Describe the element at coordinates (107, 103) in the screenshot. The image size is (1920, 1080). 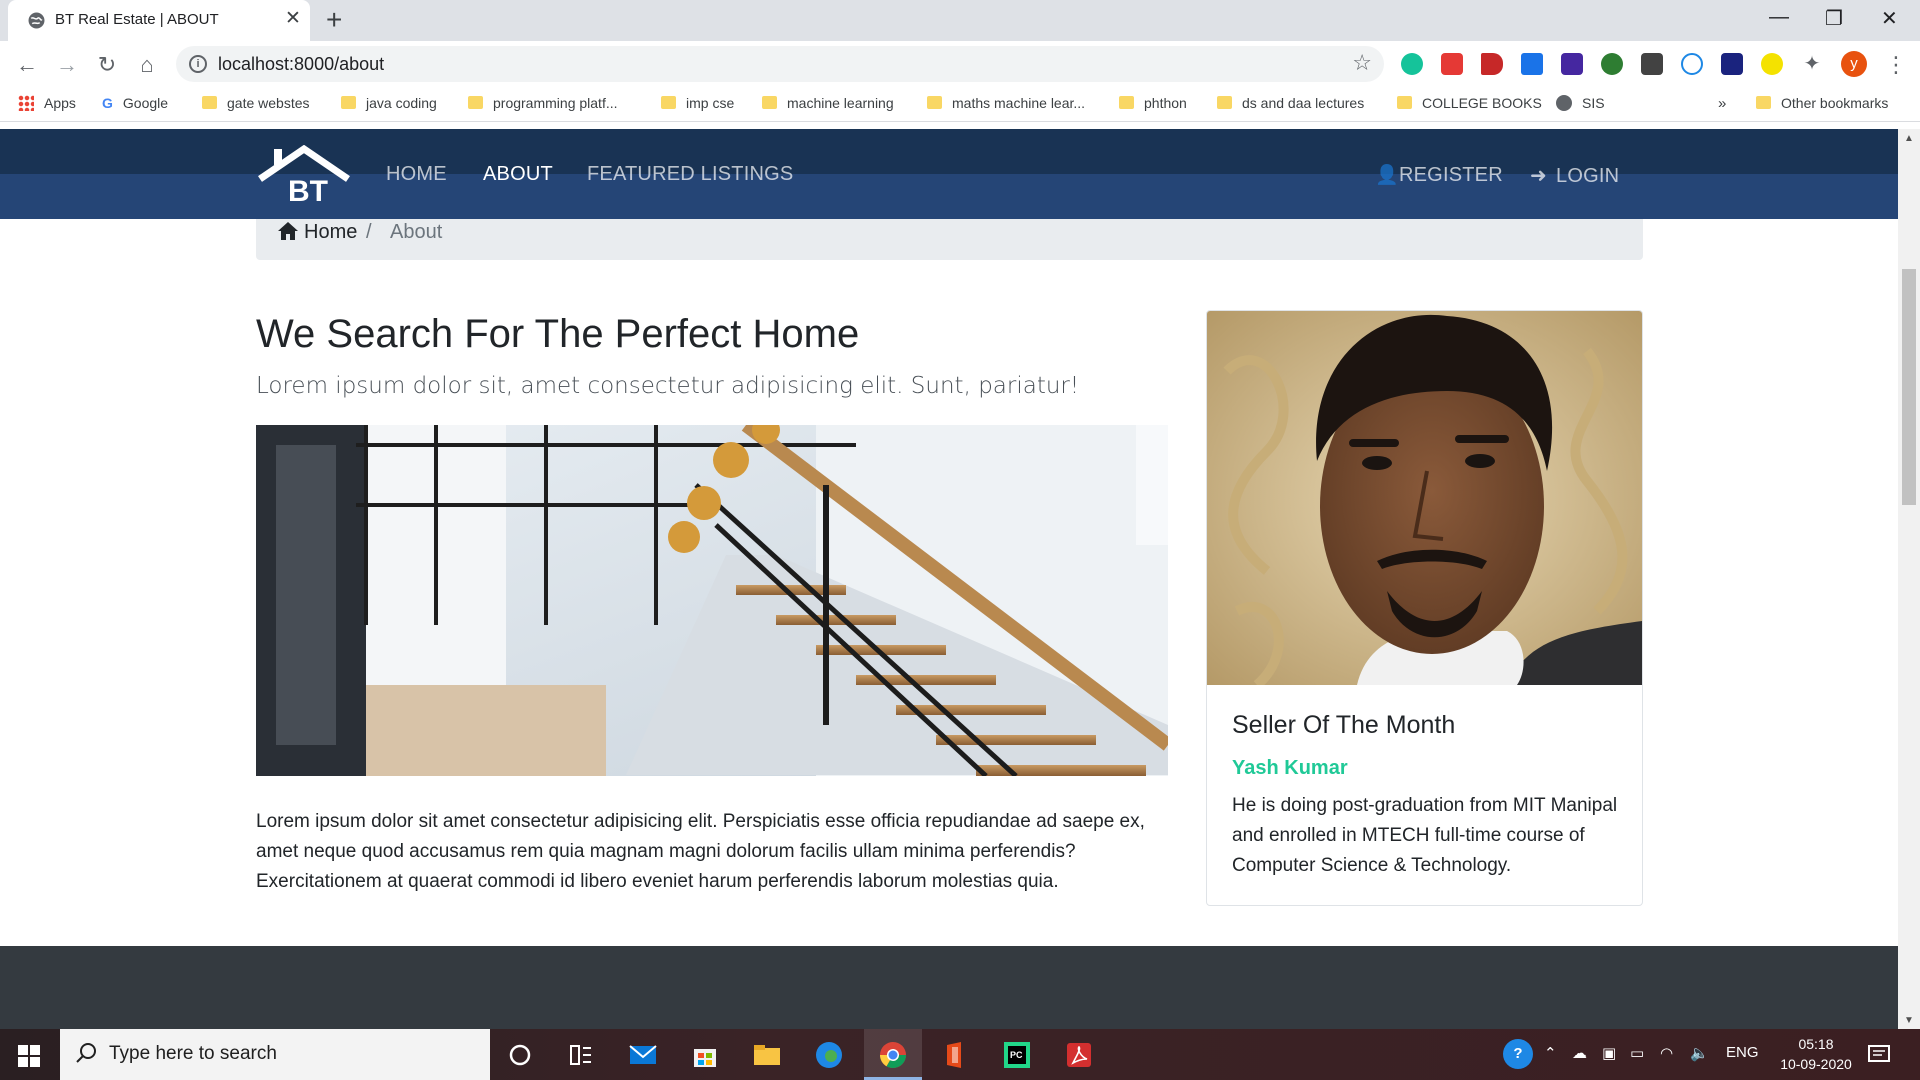
I see `google-icon: G` at that location.